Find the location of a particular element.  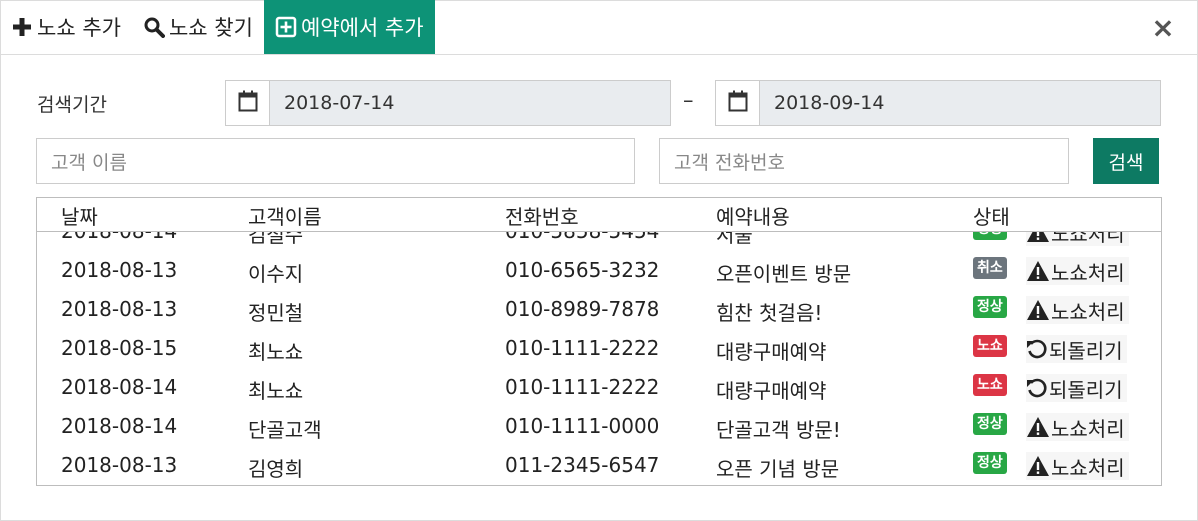

row-phone: 011-2345-6547 is located at coordinates (582, 465).